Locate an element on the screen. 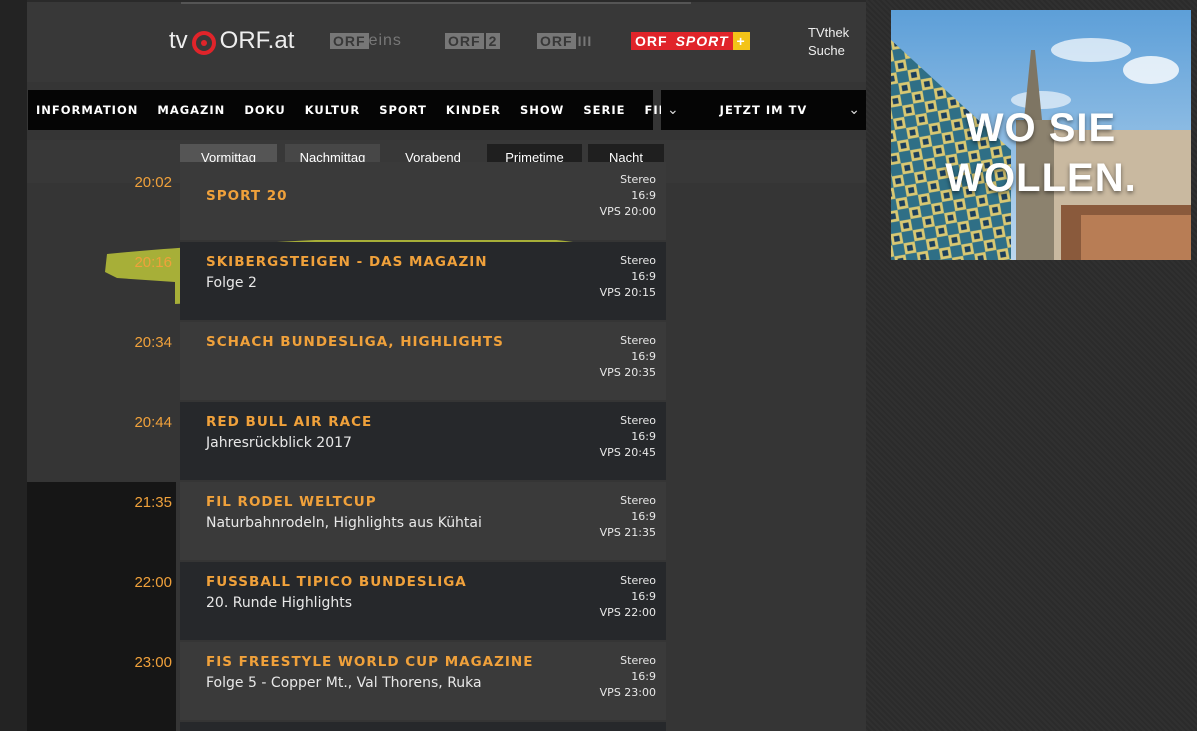 The height and width of the screenshot is (731, 1197). program-meta: Stereo 16:9 VPS 20:00 is located at coordinates (628, 196).